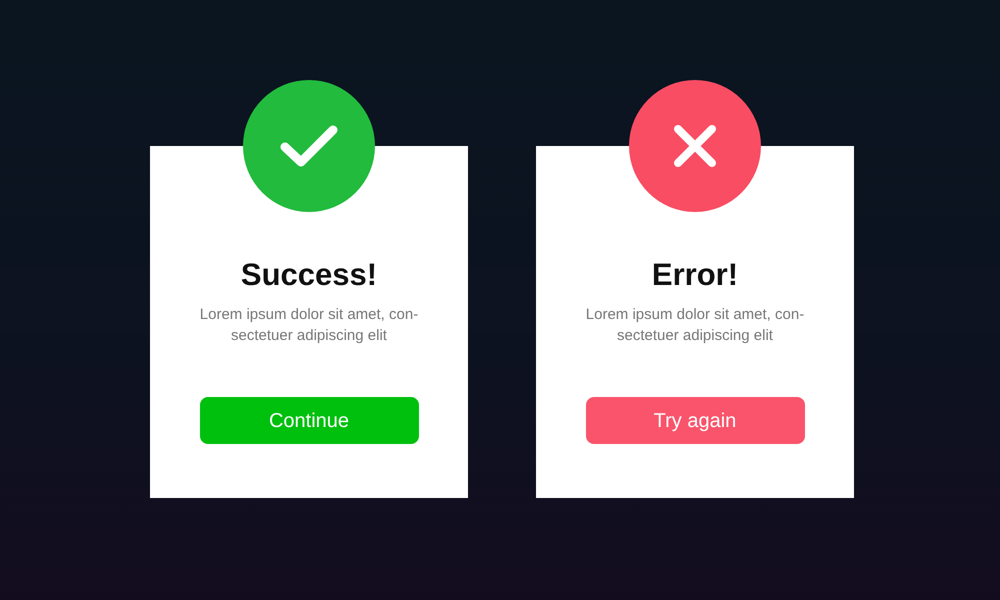 The image size is (1000, 600). What do you see at coordinates (309, 420) in the screenshot?
I see `dialog-button: Continue` at bounding box center [309, 420].